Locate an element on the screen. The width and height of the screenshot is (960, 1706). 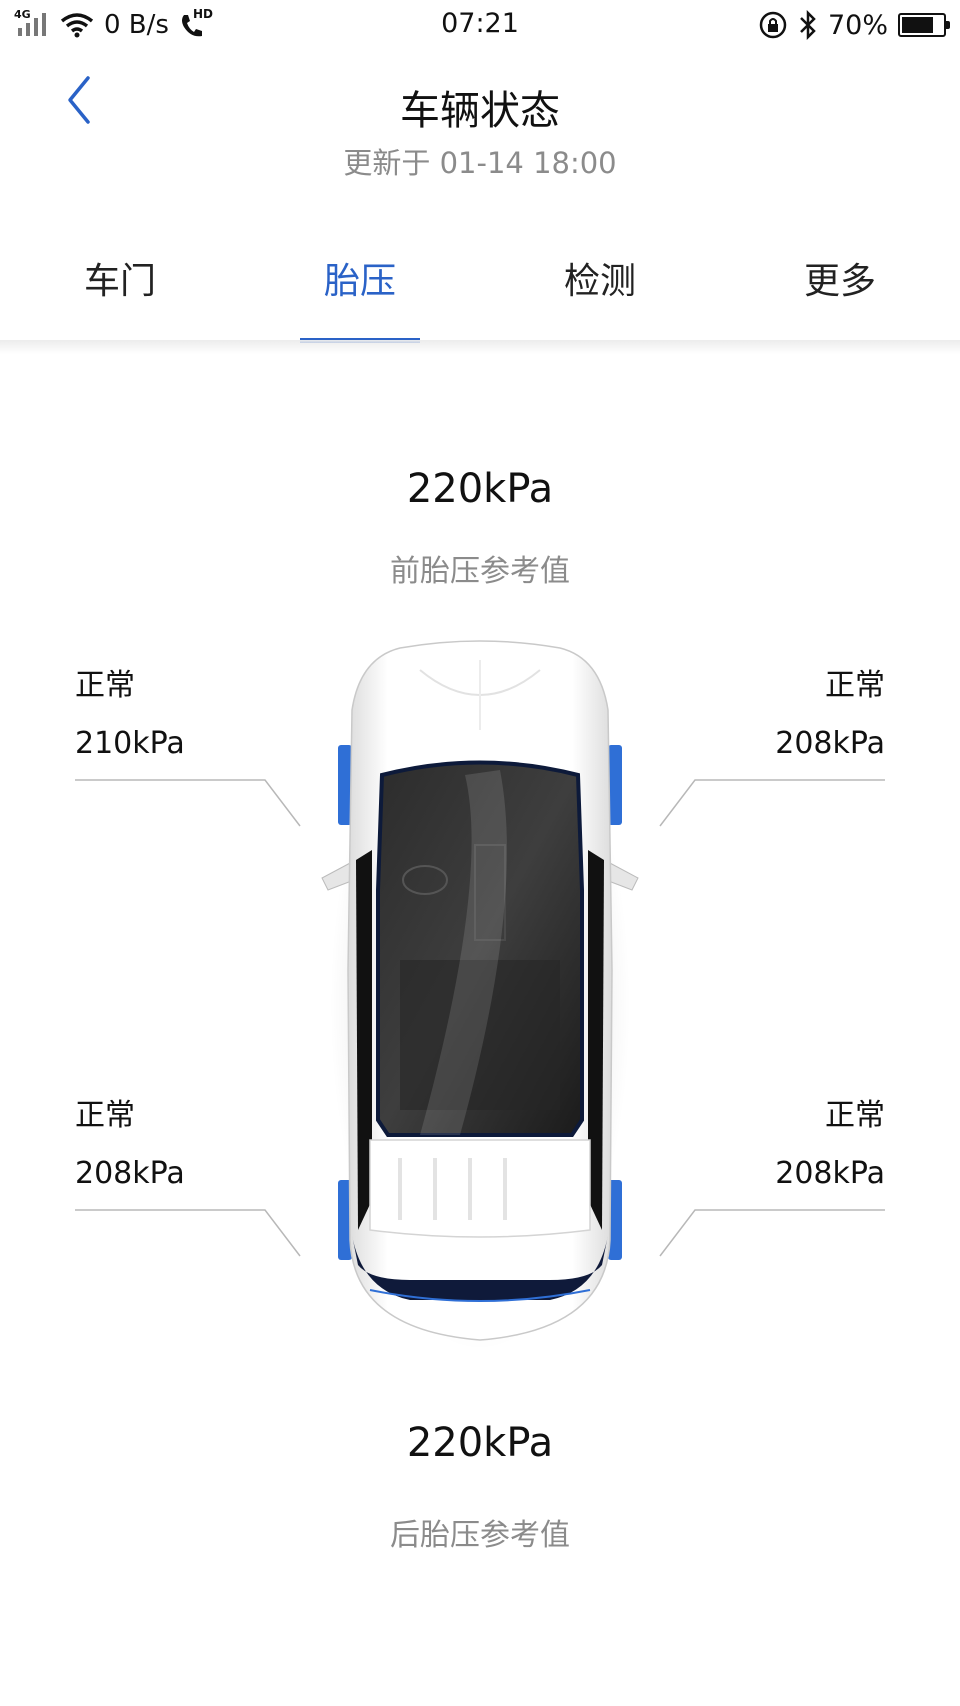
tire-rear-right: 正常 208kPa is located at coordinates (785, 1140).